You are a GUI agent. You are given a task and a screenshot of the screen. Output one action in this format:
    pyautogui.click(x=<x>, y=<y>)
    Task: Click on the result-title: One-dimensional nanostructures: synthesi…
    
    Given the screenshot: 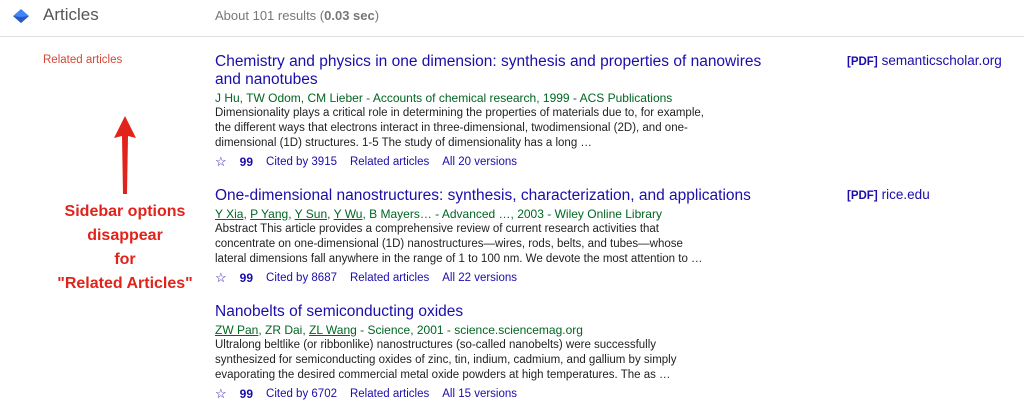 What is the action you would take?
    pyautogui.click(x=495, y=196)
    